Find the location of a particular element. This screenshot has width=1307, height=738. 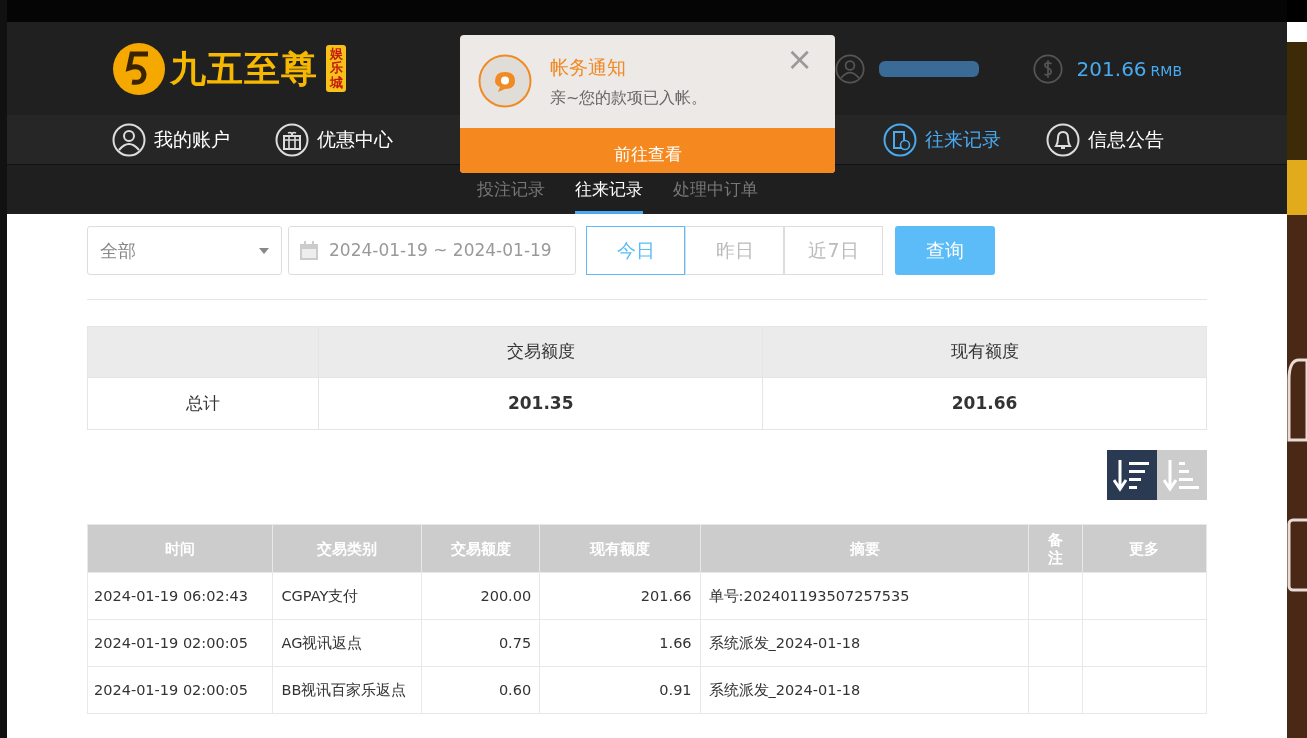

chat-money-icon is located at coordinates (505, 81).